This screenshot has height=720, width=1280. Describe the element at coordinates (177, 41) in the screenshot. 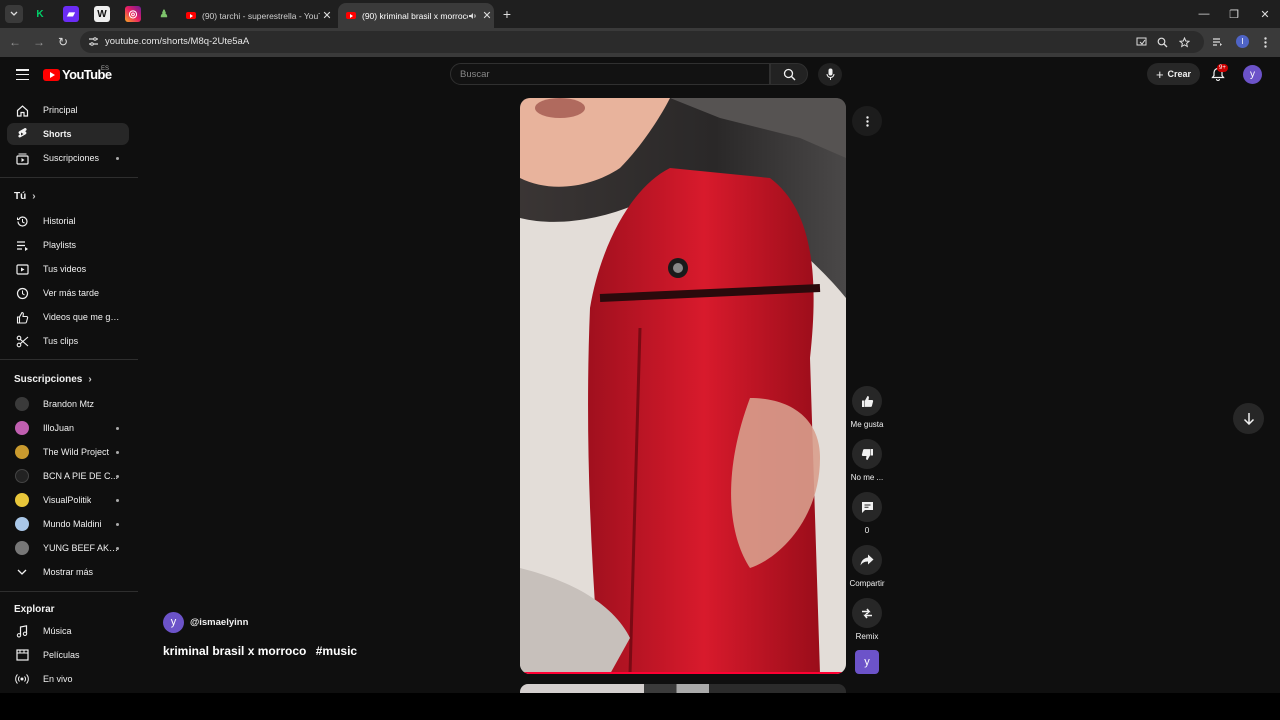

I see `url-text: youtube.com/shorts/M8q-2Ute5aA` at that location.